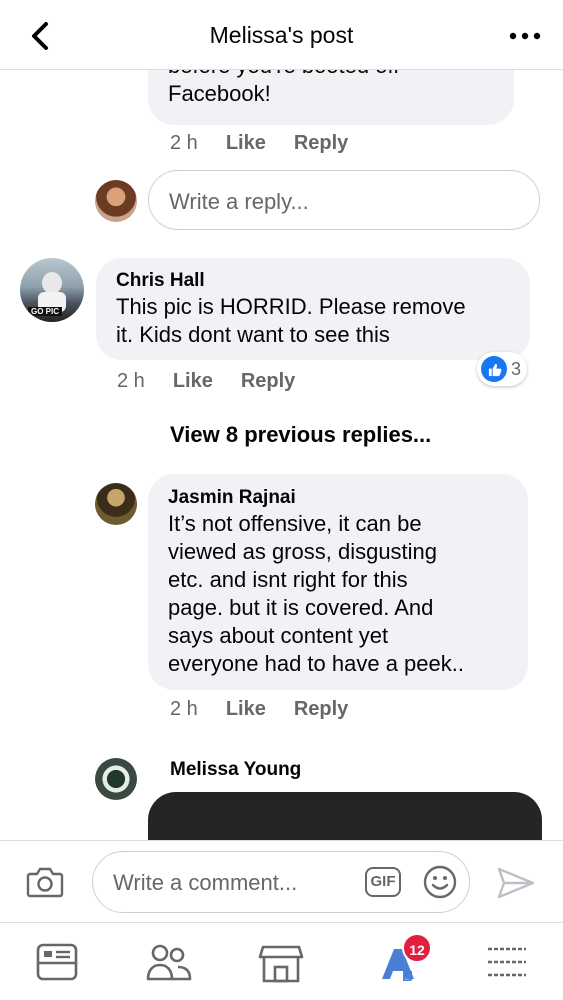 Image resolution: width=563 pixels, height=1000 pixels. I want to click on image-attachment, so click(345, 816).